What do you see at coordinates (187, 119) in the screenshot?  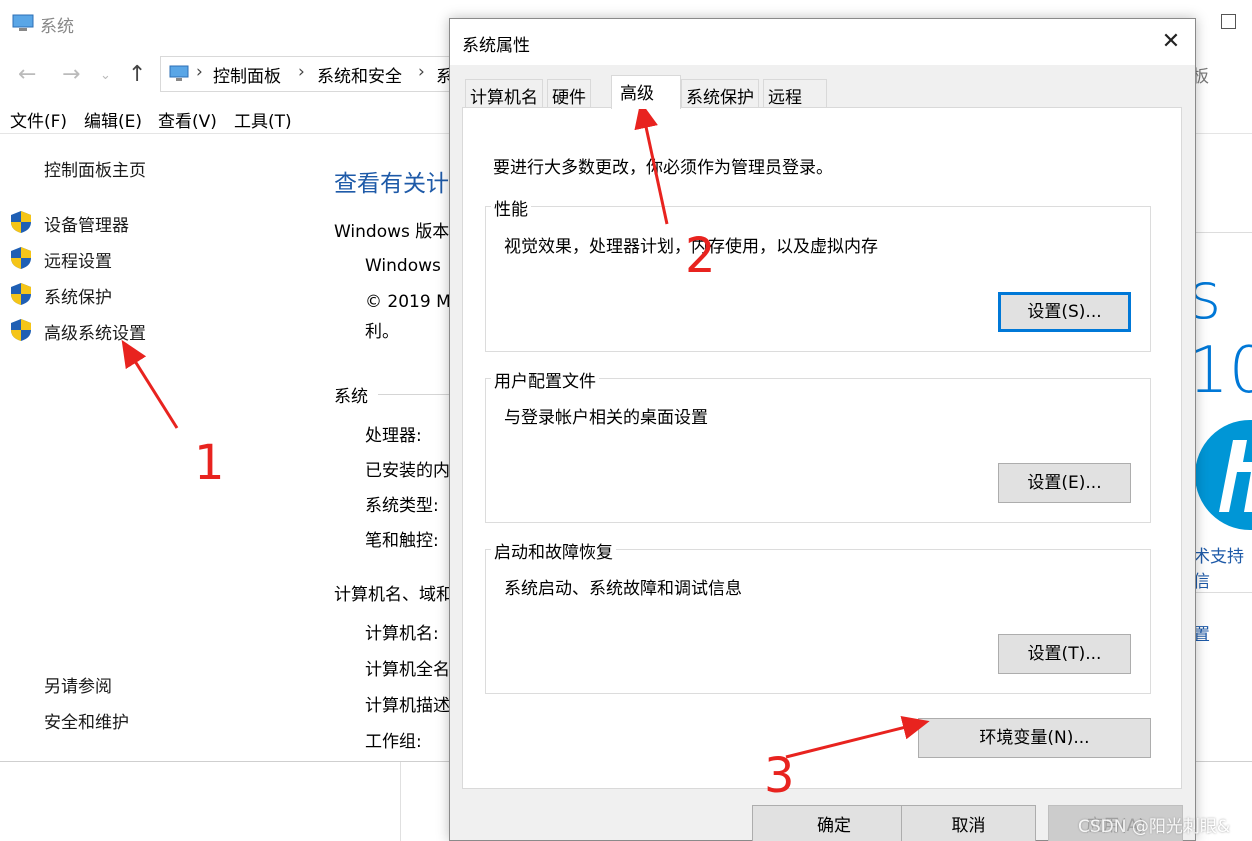 I see `menu-view: 查看(V)` at bounding box center [187, 119].